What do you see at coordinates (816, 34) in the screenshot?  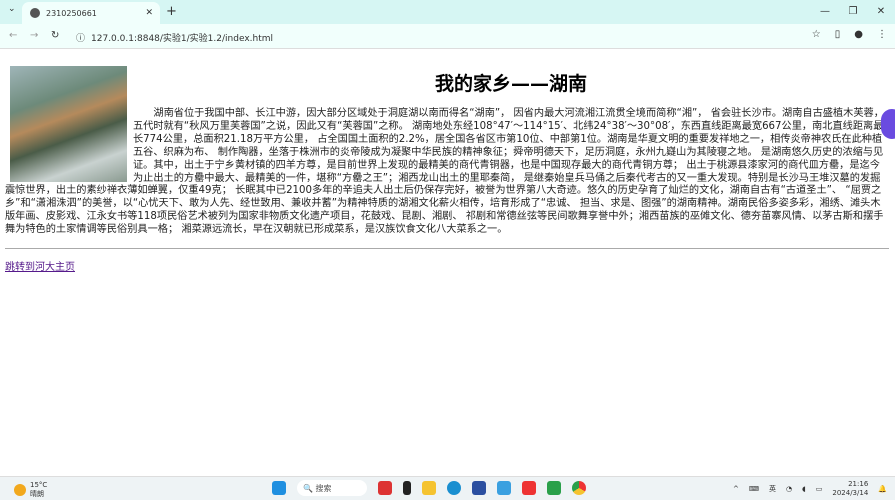 I see `bookmark-star-icon: ☆` at bounding box center [816, 34].